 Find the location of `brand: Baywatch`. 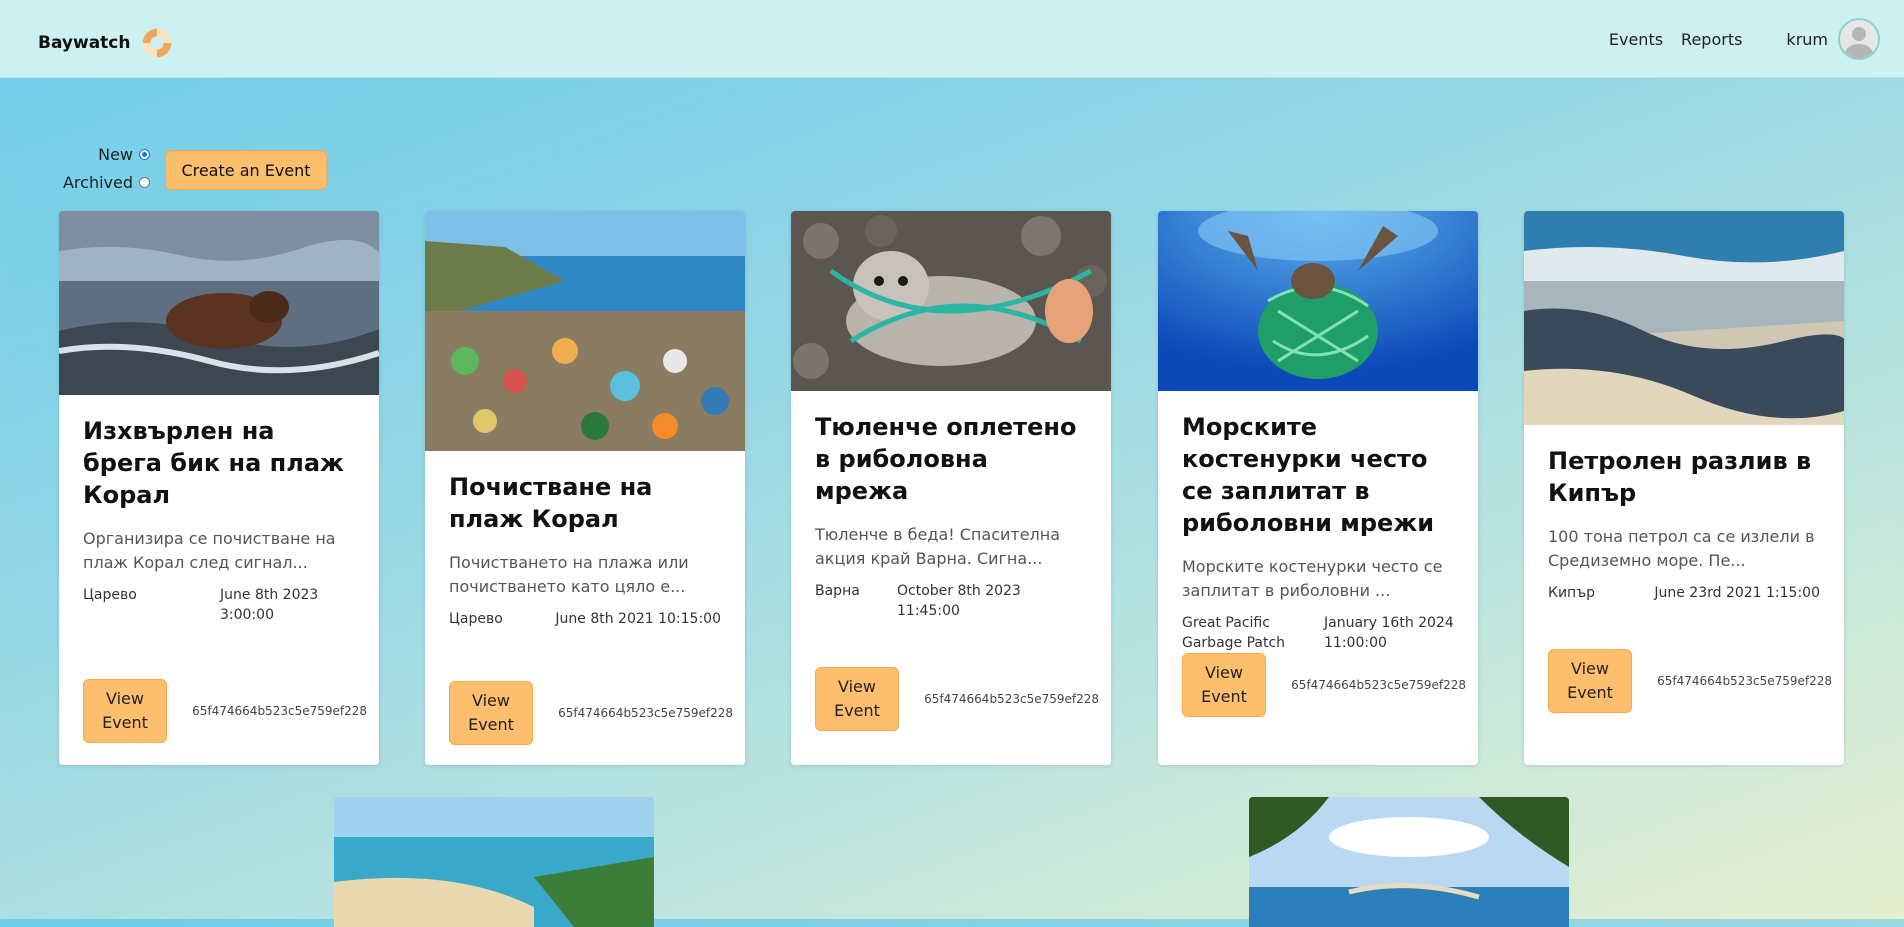

brand: Baywatch is located at coordinates (107, 43).